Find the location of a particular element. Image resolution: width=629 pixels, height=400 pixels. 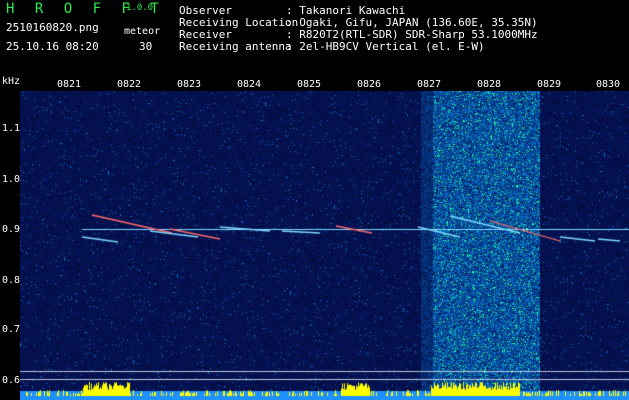

x-tick-label: 0826 is located at coordinates (369, 84).